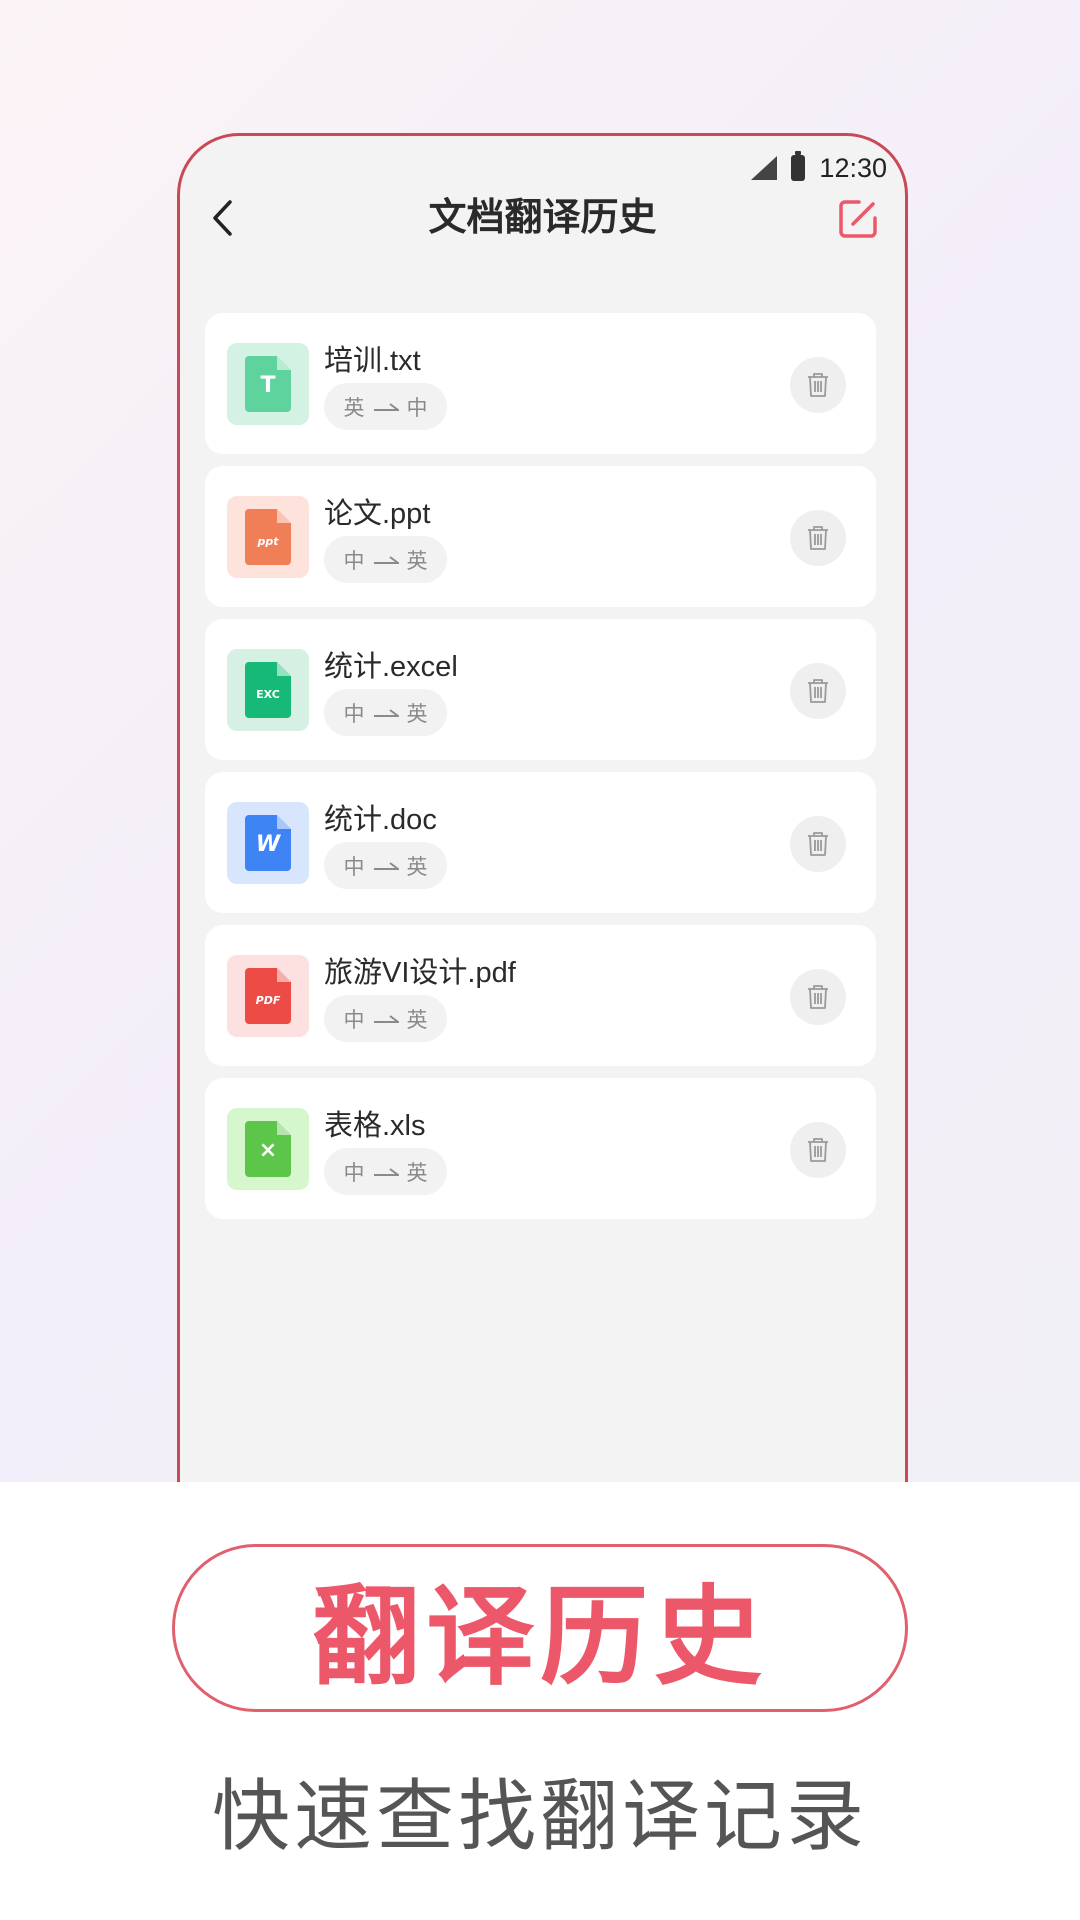 The width and height of the screenshot is (1080, 1920). I want to click on promo-title: 翻译历史, so click(539, 1636).